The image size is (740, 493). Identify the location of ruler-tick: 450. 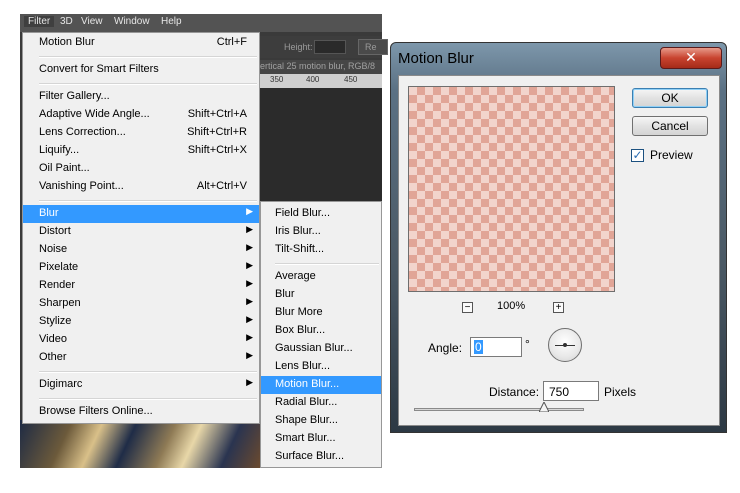
(351, 79).